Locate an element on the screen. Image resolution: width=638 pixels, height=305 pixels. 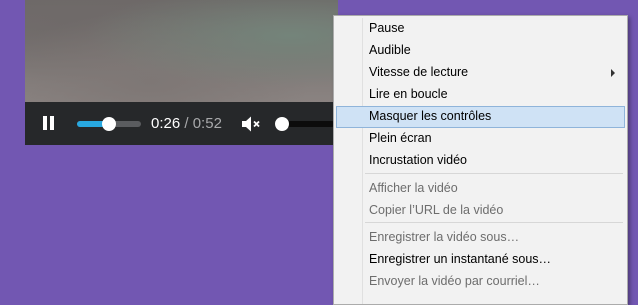
menu-item-playback-speed: Vitesse de lecture is located at coordinates (480, 73).